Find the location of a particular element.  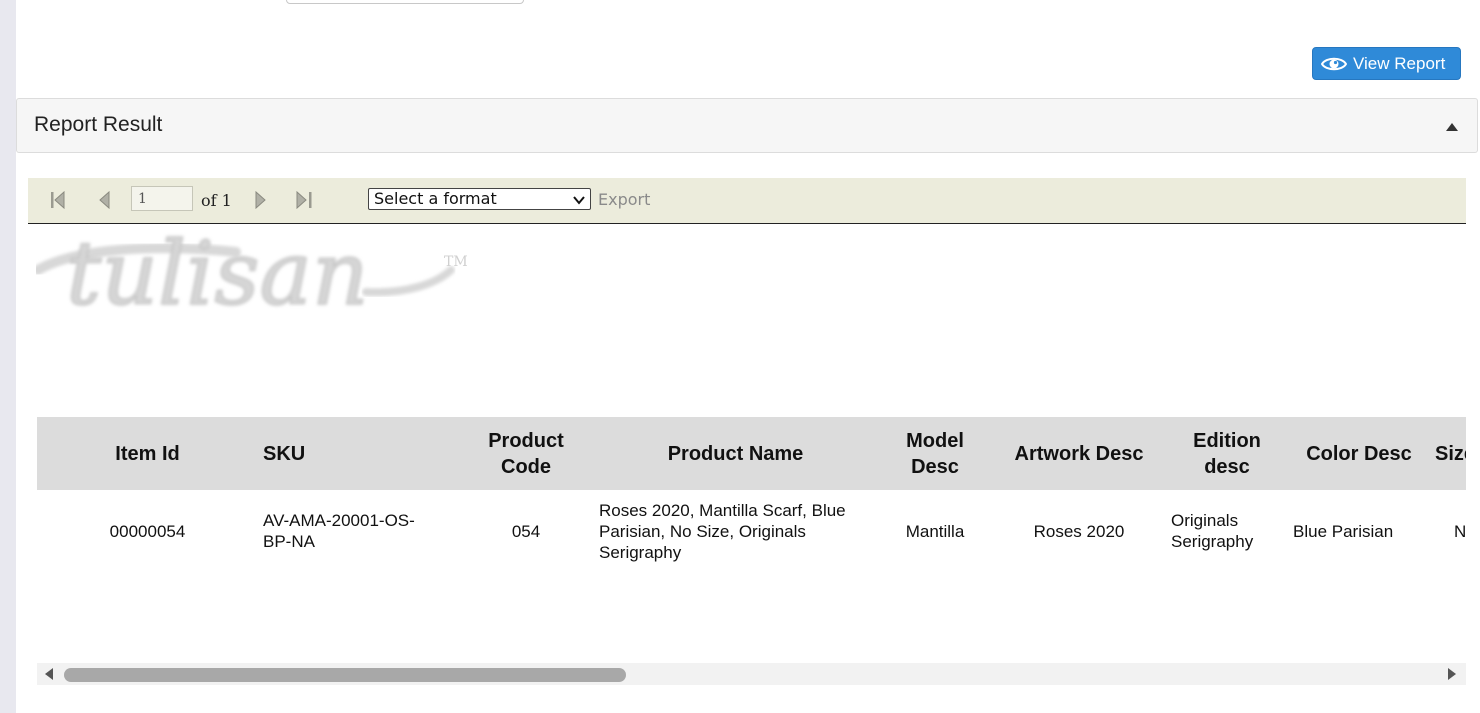

report-result-header: Report Result is located at coordinates (747, 125).